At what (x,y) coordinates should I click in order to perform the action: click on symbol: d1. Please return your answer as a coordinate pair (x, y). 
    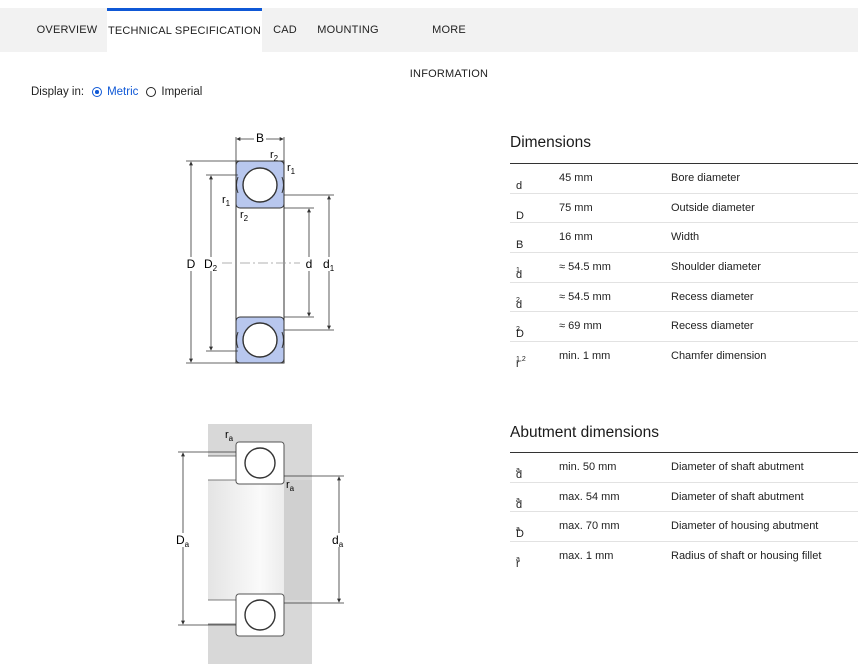
    Looking at the image, I should click on (519, 274).